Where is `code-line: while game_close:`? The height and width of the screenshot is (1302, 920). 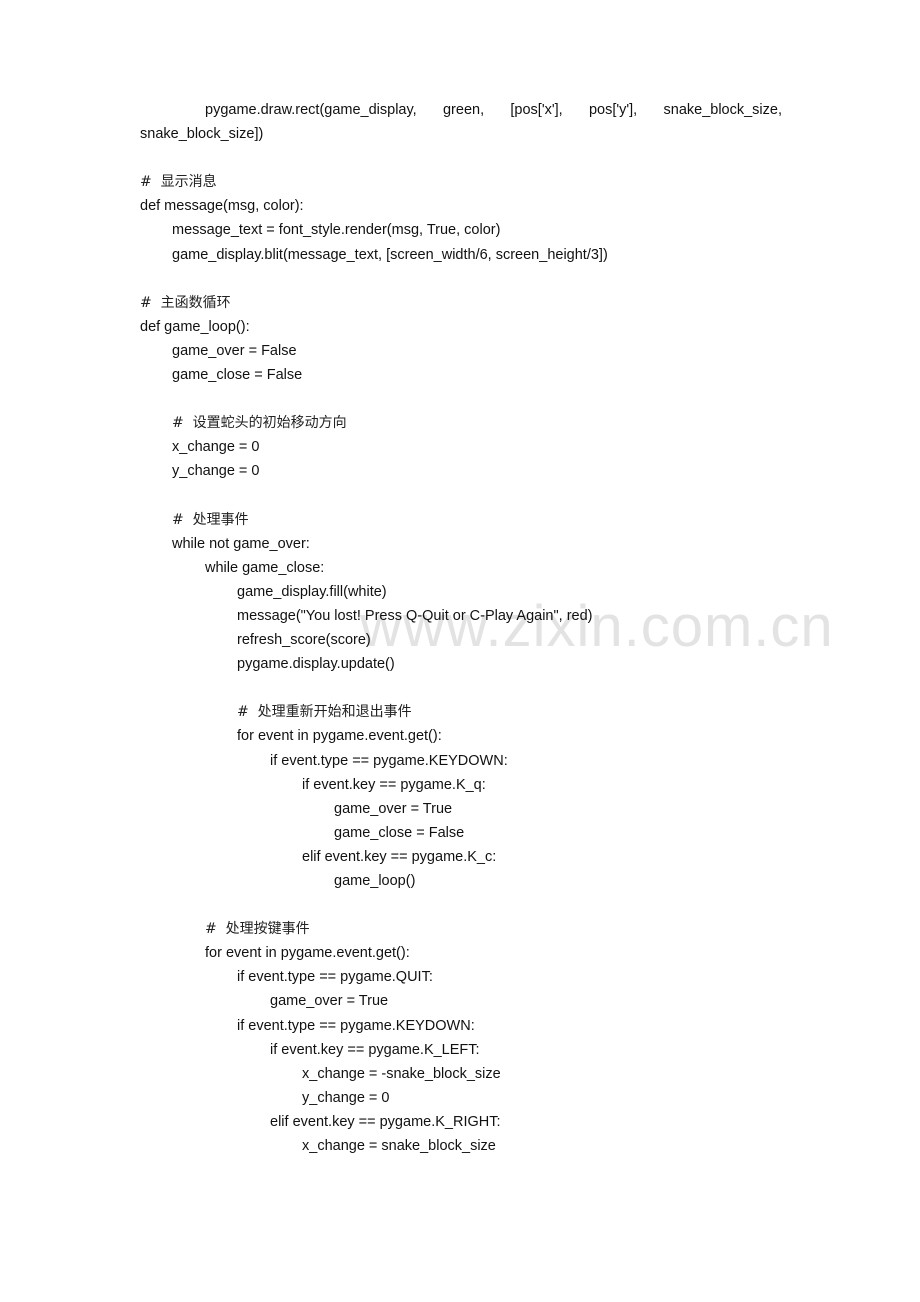
code-line: while game_close: is located at coordinates (460, 568).